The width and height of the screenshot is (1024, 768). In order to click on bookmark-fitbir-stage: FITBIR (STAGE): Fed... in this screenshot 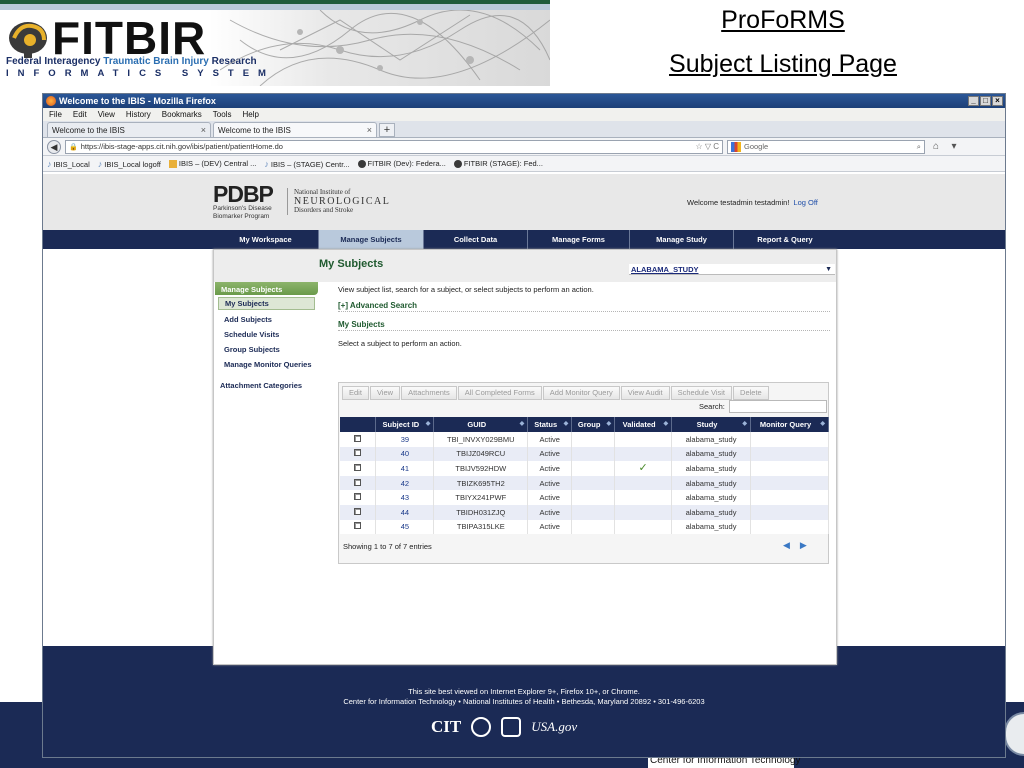, I will do `click(498, 163)`.